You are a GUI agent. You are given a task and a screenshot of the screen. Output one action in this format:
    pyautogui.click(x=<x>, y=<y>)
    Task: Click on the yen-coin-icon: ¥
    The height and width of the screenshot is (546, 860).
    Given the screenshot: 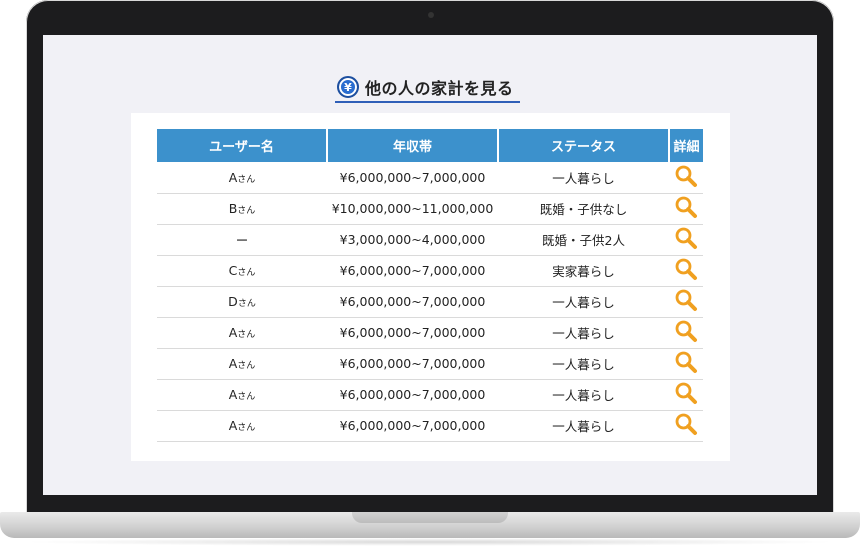 What is the action you would take?
    pyautogui.click(x=348, y=87)
    